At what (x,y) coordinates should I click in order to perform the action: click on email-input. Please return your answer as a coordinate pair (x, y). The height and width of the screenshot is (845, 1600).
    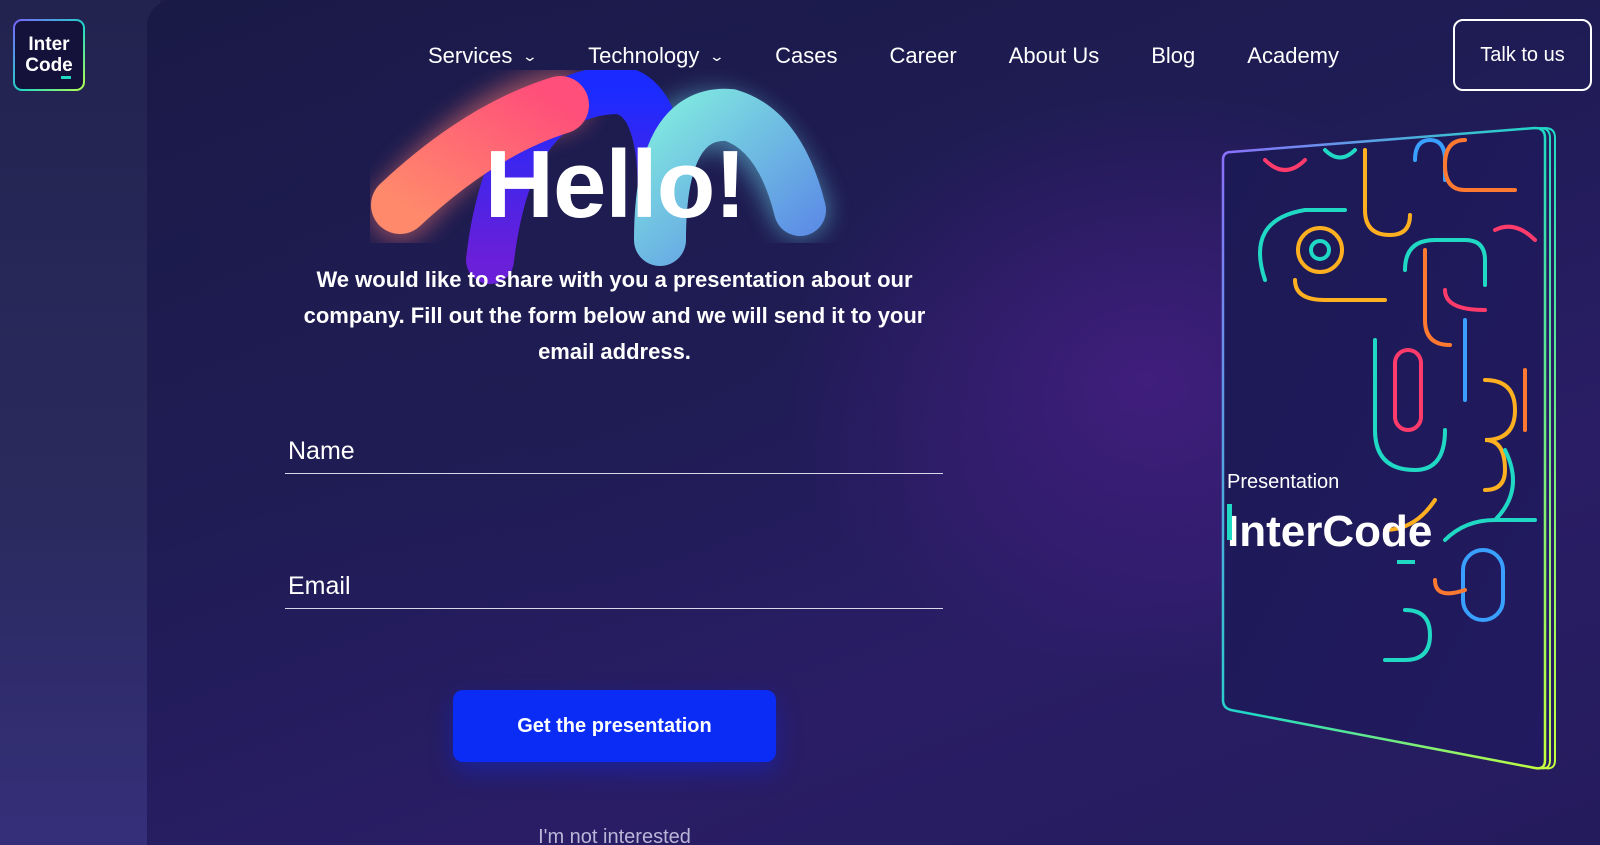
    Looking at the image, I should click on (614, 586).